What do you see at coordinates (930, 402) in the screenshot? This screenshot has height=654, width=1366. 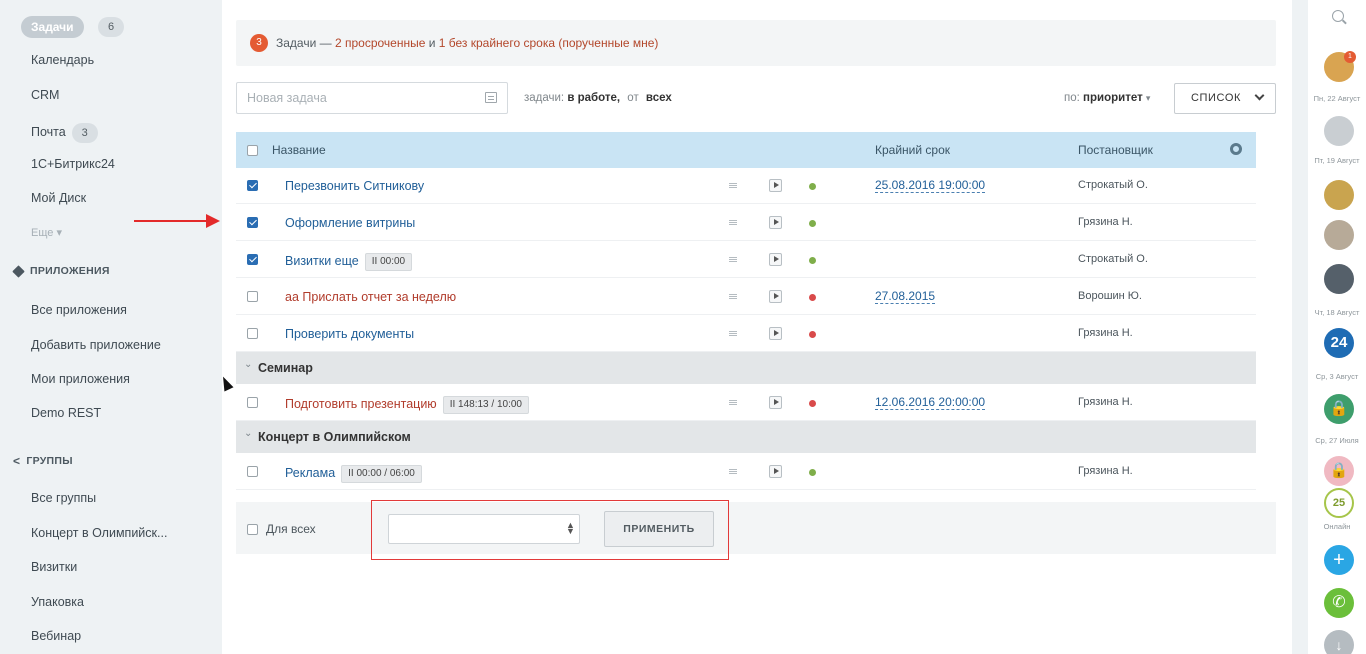 I see `task-deadline: 12.06.2016 20:00:00` at bounding box center [930, 402].